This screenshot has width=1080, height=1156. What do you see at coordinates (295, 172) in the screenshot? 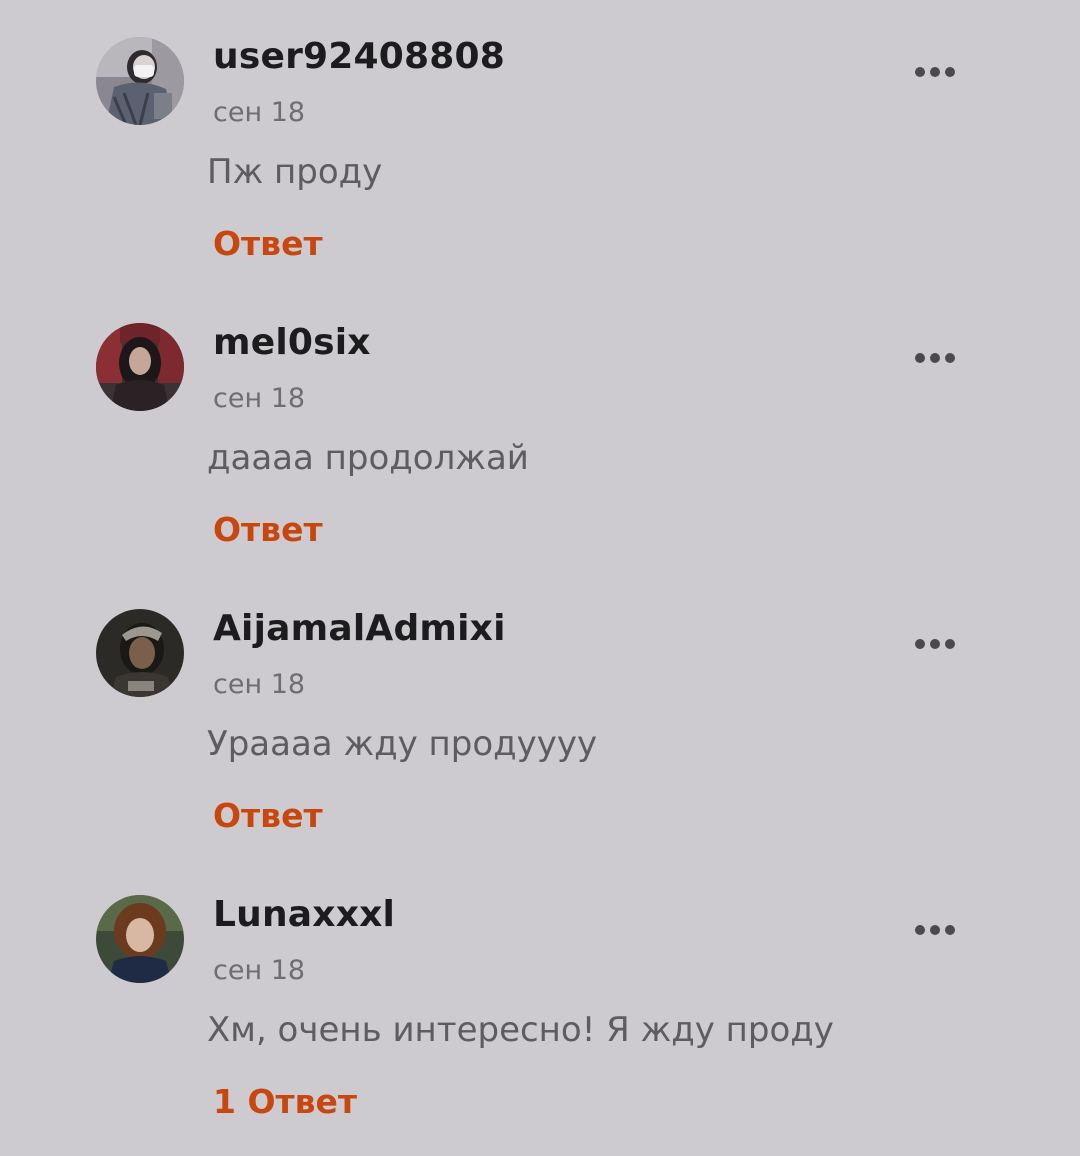
I see `comment-text: Пж проду` at bounding box center [295, 172].